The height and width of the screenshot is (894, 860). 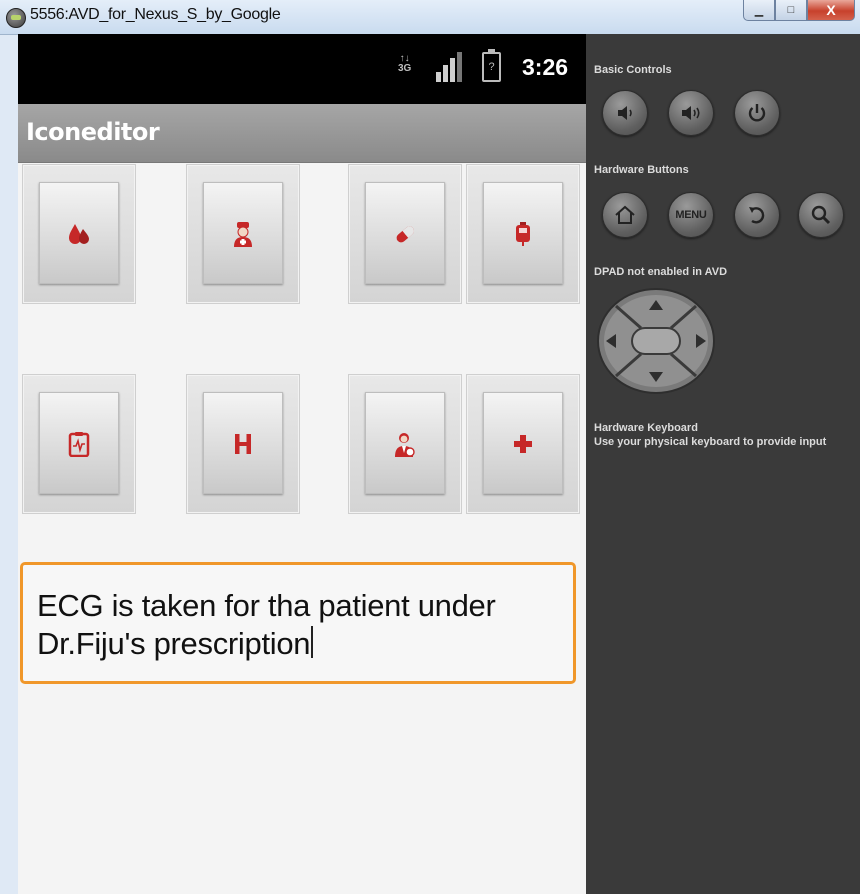 I want to click on volume-up-icon, so click(x=691, y=113).